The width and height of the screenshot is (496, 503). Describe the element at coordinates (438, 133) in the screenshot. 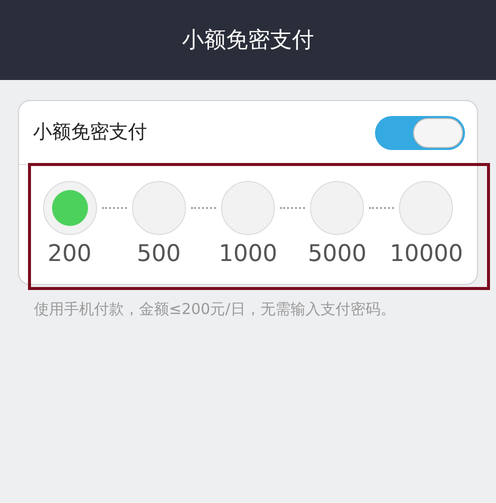

I see `switch-knob-icon` at that location.